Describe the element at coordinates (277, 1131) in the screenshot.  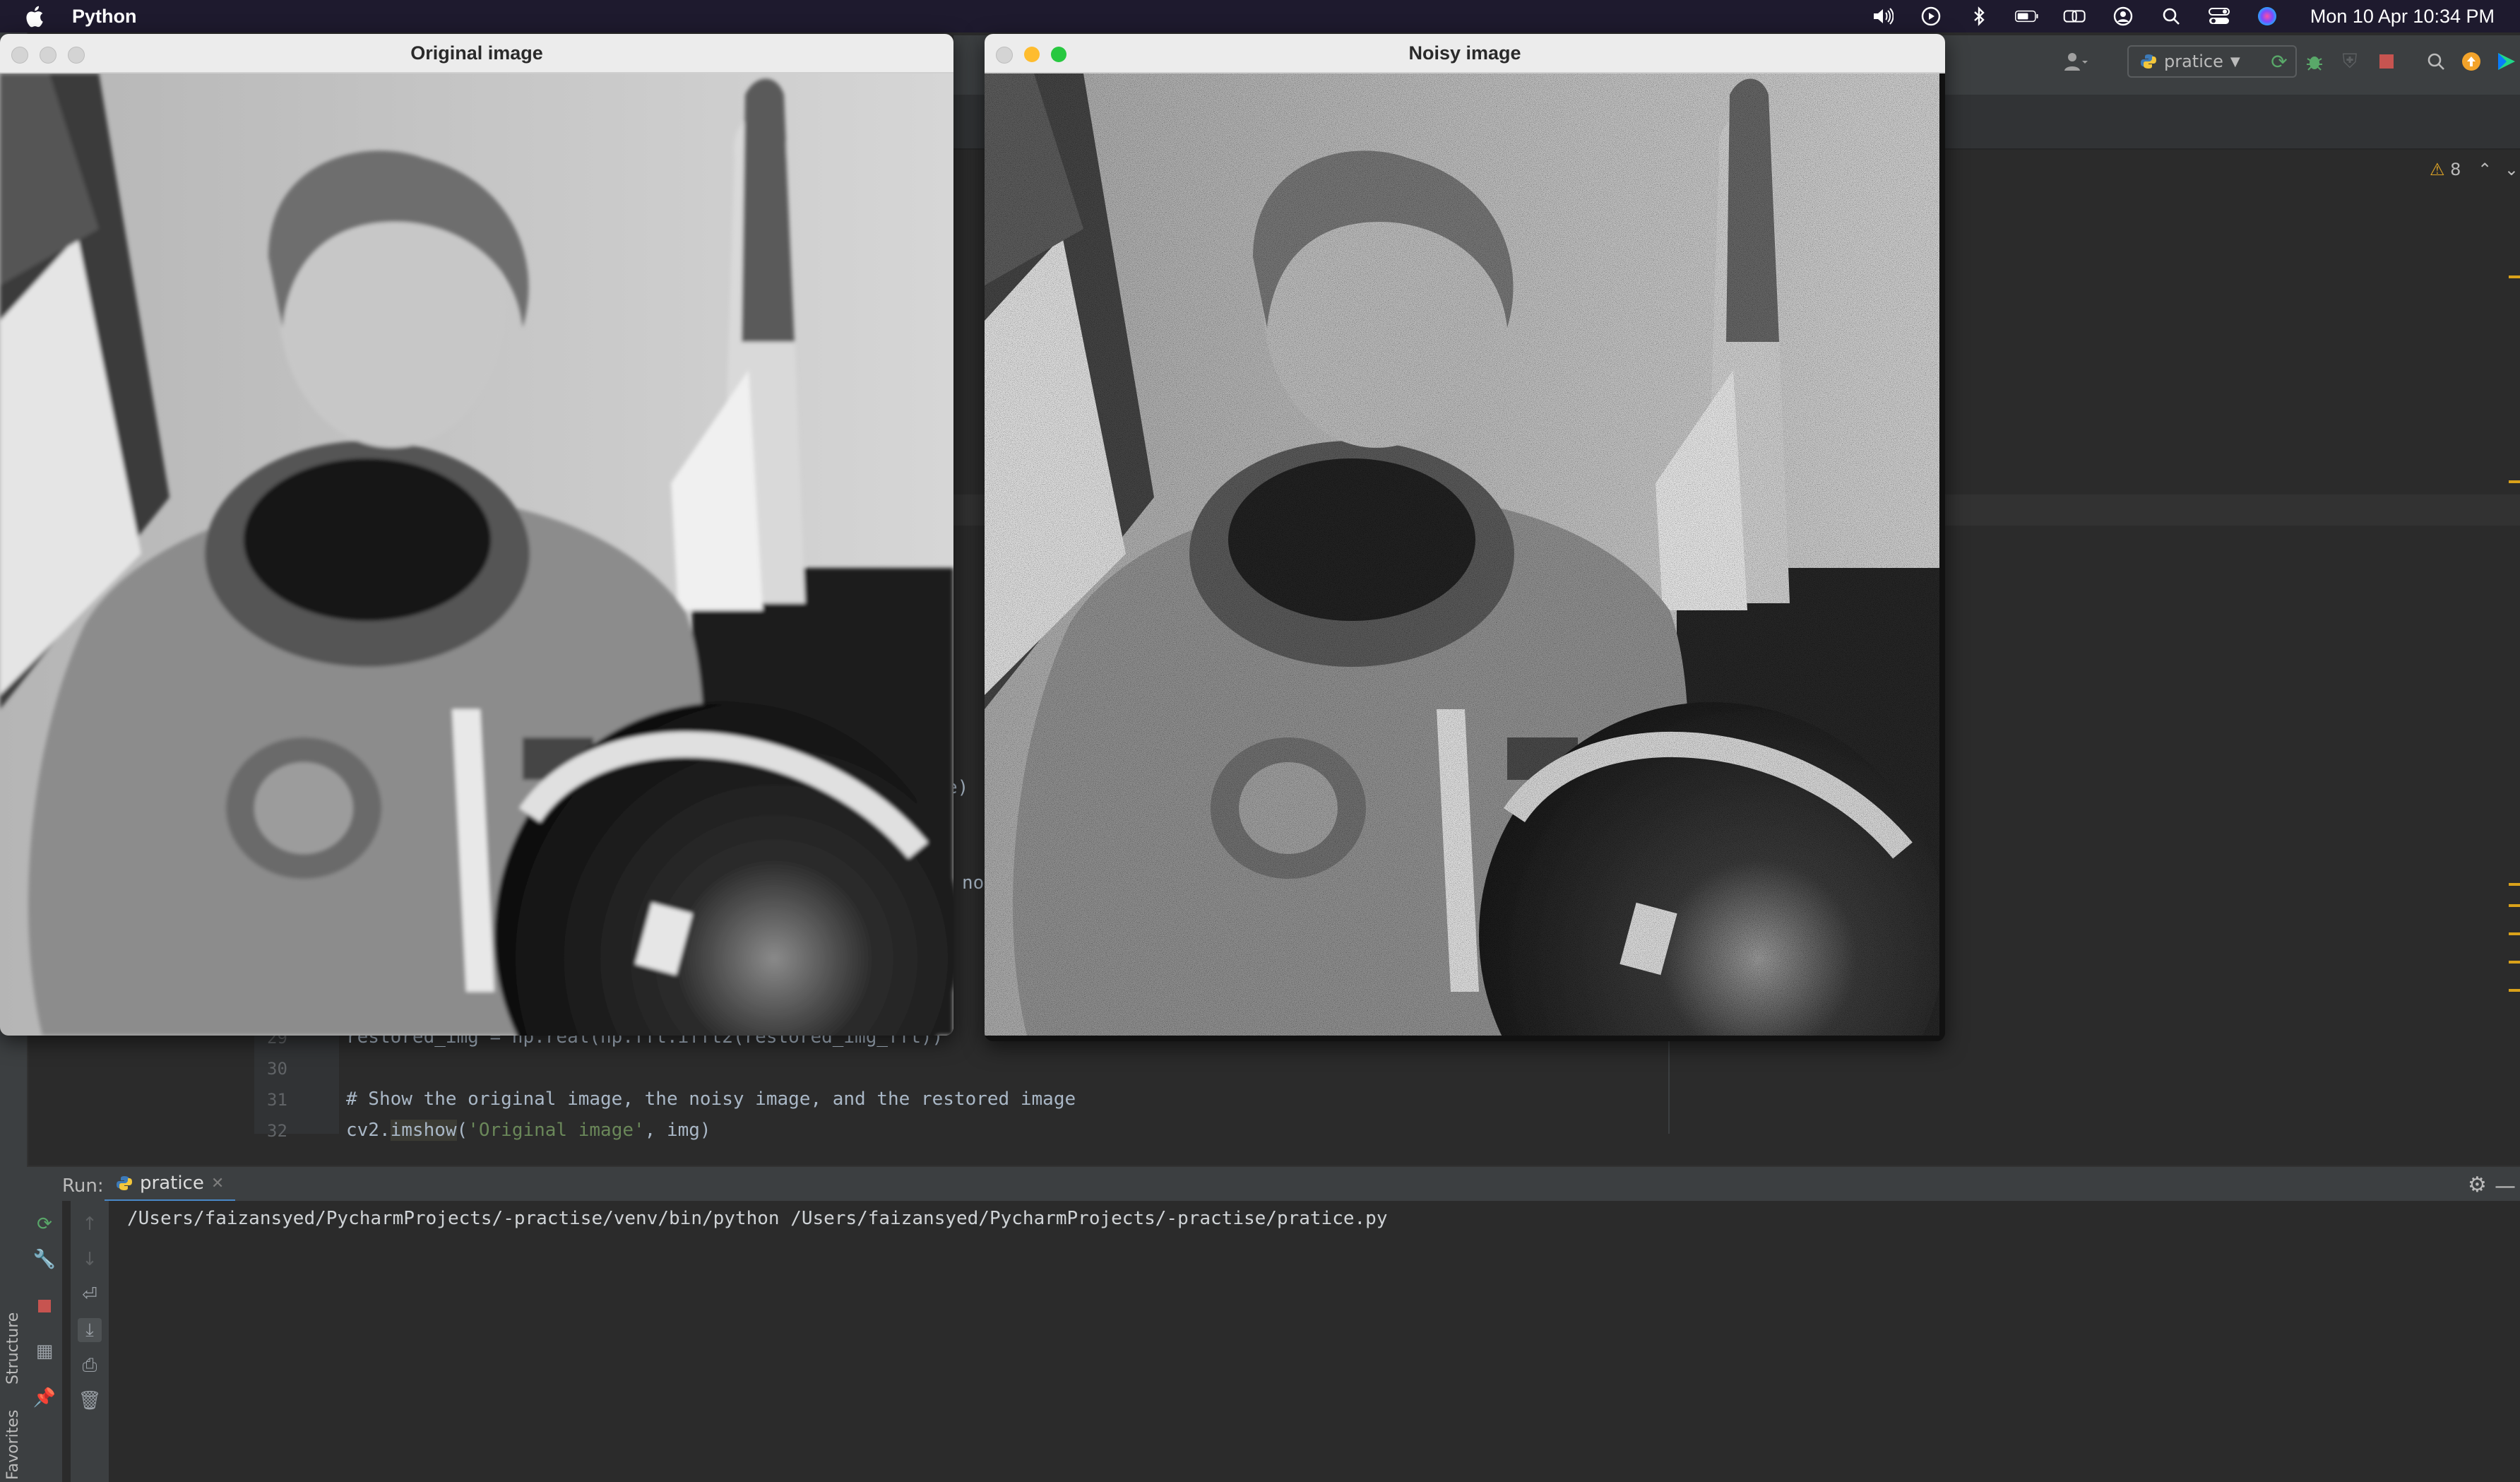
I see `line-number: 32` at that location.